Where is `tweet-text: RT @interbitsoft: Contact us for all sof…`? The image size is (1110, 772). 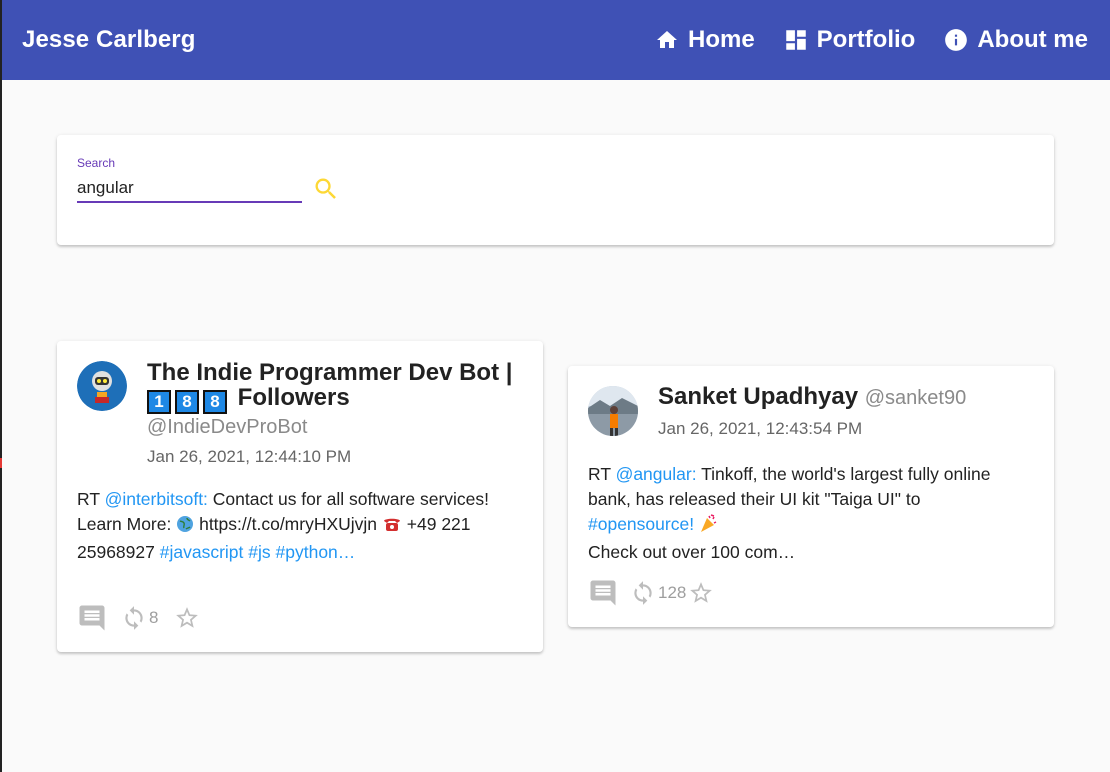 tweet-text: RT @interbitsoft: Contact us for all sof… is located at coordinates (295, 526).